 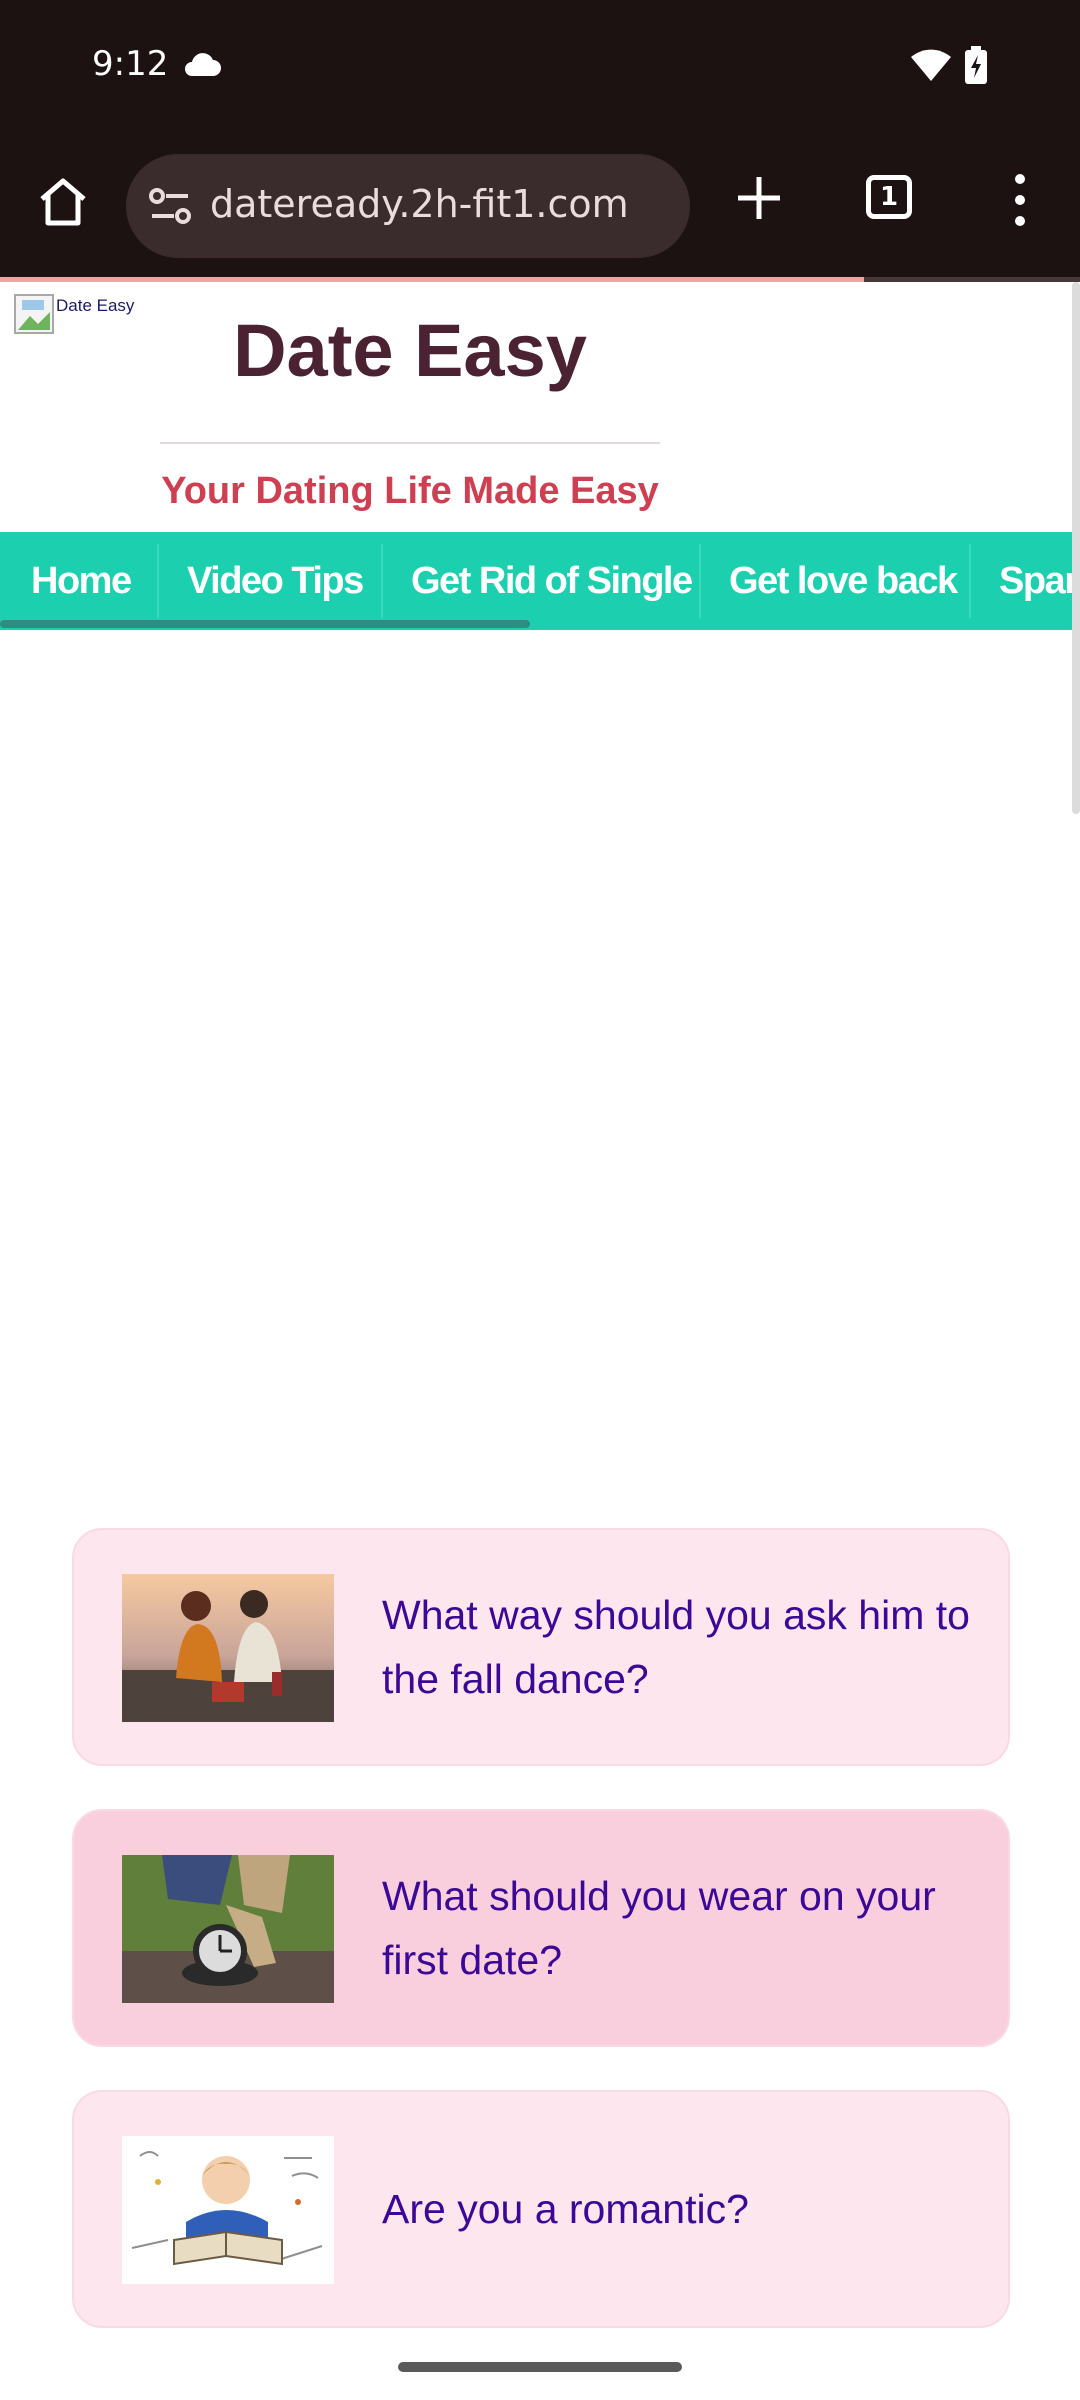 I want to click on site-tagline: Your Dating Life Made Easy, so click(x=410, y=491).